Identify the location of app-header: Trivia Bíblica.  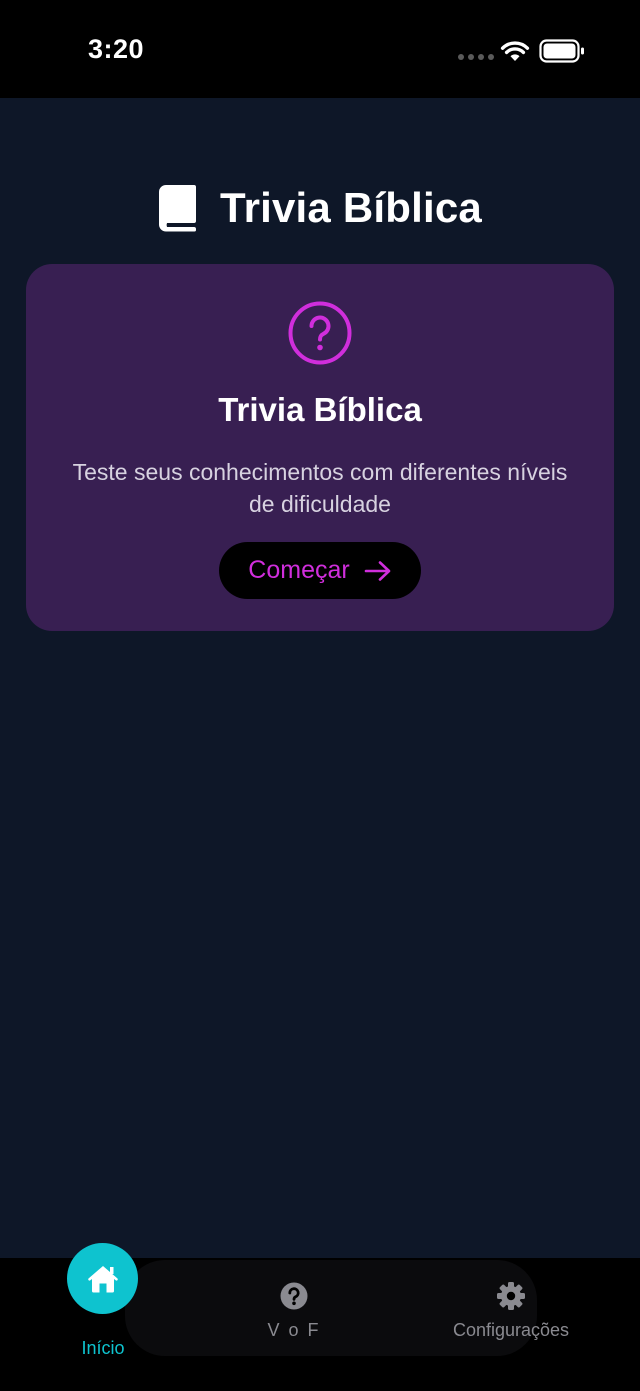
(320, 208).